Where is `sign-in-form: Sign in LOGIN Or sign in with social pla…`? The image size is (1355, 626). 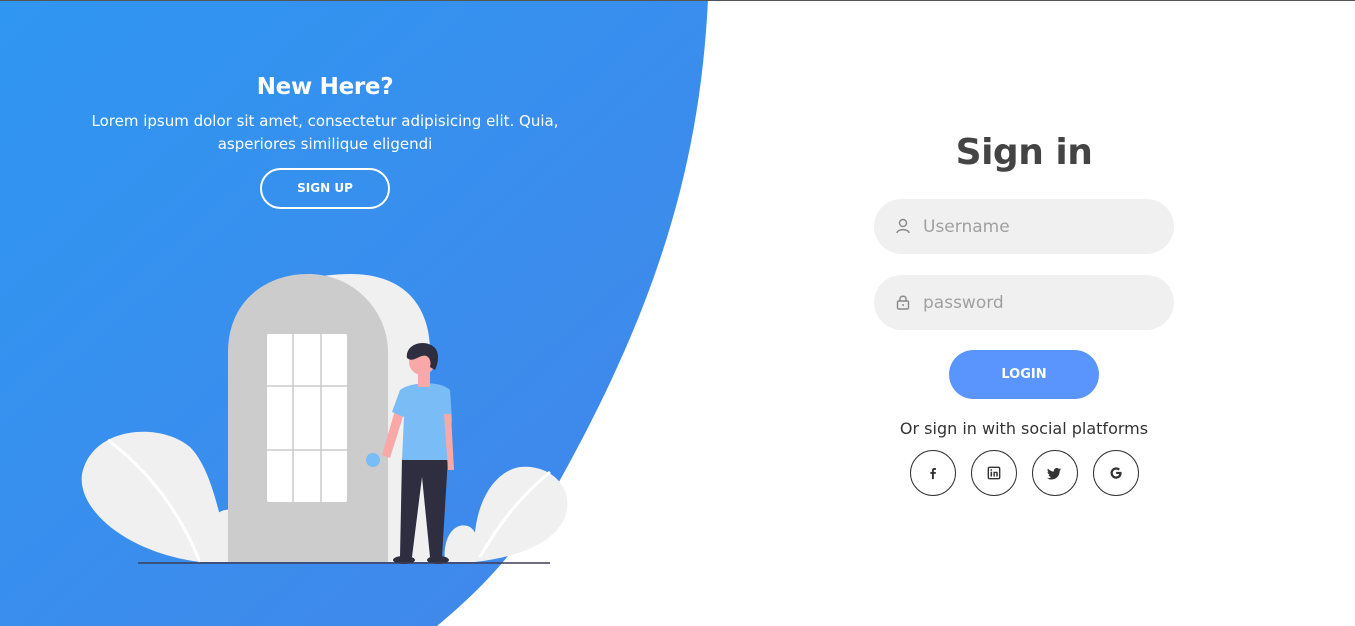
sign-in-form: Sign in LOGIN Or sign in with social pla… is located at coordinates (1024, 312).